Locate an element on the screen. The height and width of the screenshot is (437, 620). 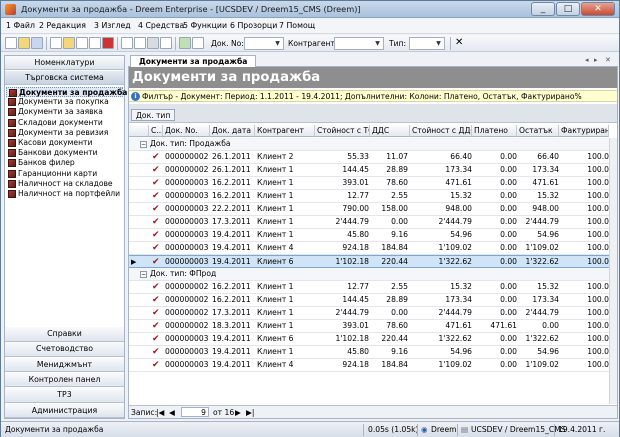
maximize-button: □ is located at coordinates (568, 9).